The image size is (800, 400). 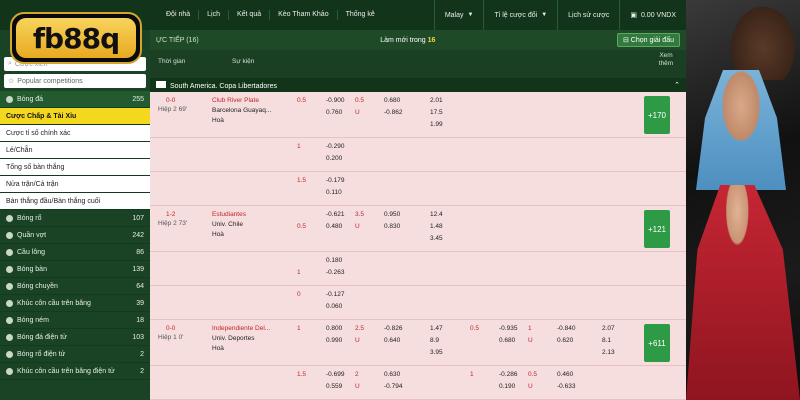 I want to click on brand-logo: fb88q, so click(x=76, y=38).